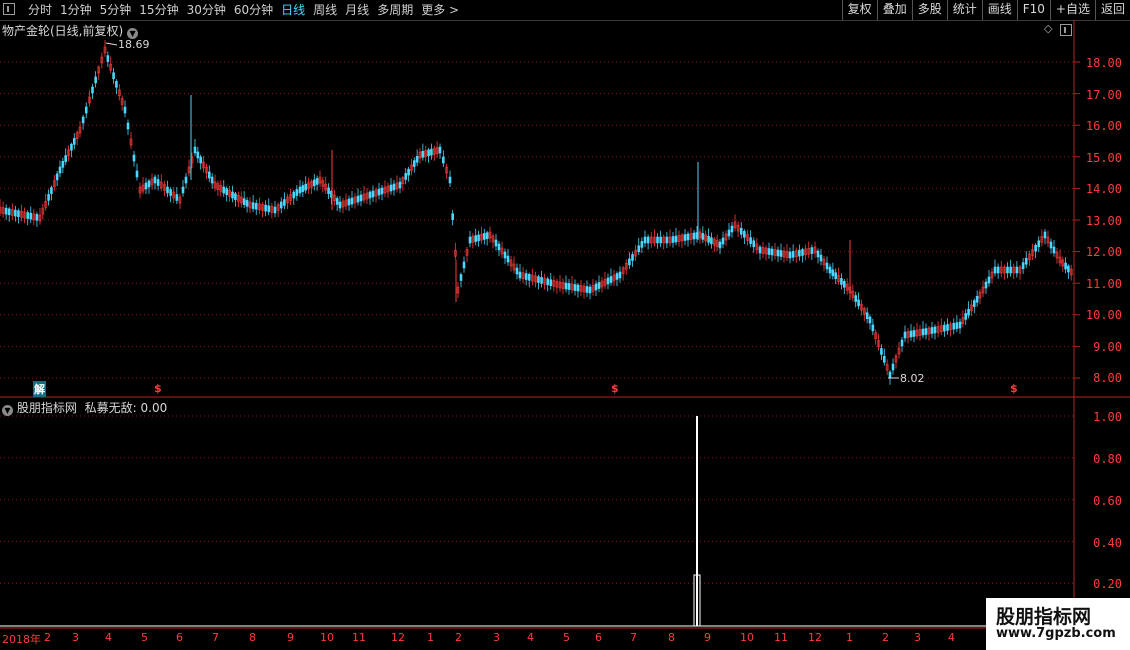 This screenshot has width=1130, height=650. What do you see at coordinates (1103, 284) in the screenshot?
I see `price-tick: 11.00` at bounding box center [1103, 284].